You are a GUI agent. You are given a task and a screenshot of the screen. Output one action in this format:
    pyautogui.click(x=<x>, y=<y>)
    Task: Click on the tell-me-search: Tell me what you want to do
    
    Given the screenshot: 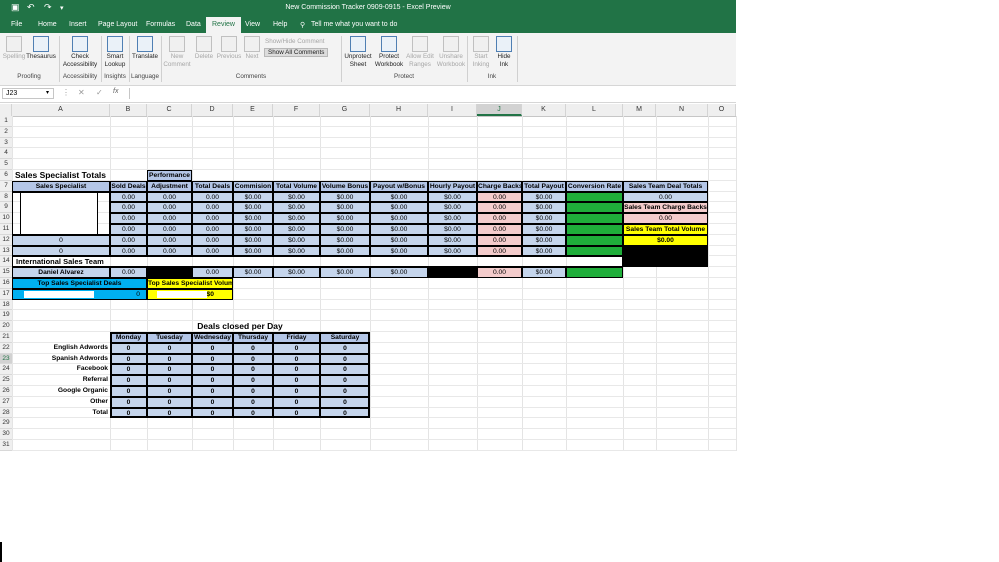 What is the action you would take?
    pyautogui.click(x=354, y=24)
    